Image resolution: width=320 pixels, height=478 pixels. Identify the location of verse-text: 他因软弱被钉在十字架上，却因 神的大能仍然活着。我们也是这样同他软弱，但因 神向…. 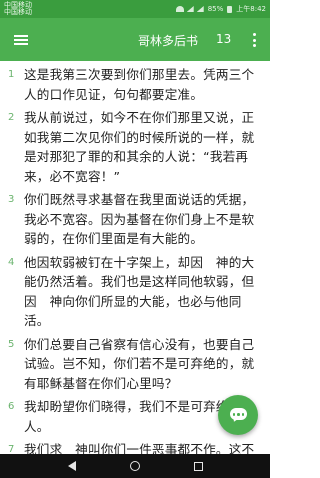
(139, 291).